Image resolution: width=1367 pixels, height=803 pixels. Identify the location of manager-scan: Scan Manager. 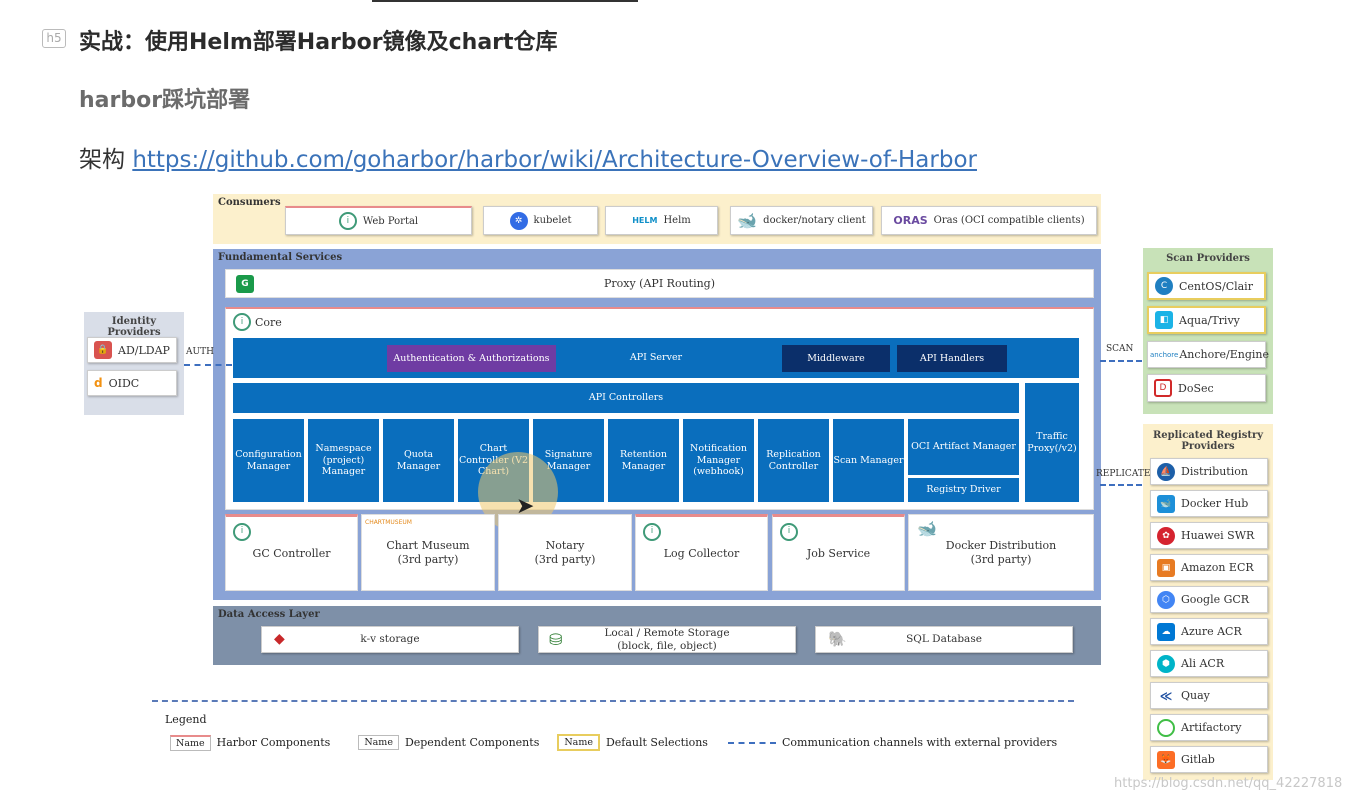
(868, 460).